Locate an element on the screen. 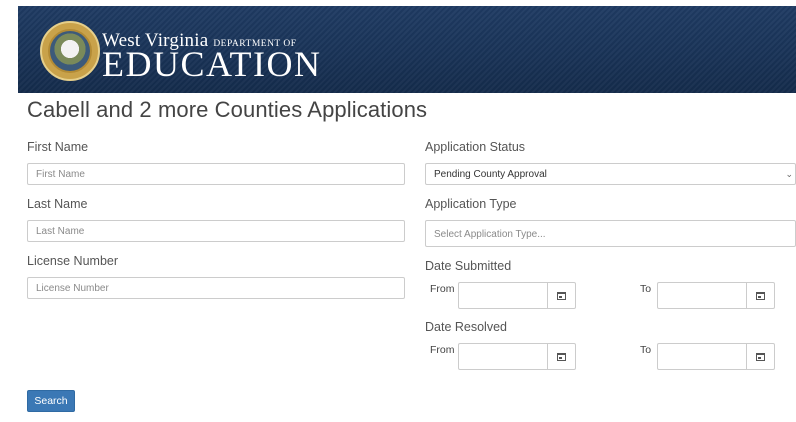  date-submitted-from-input is located at coordinates (503, 295).